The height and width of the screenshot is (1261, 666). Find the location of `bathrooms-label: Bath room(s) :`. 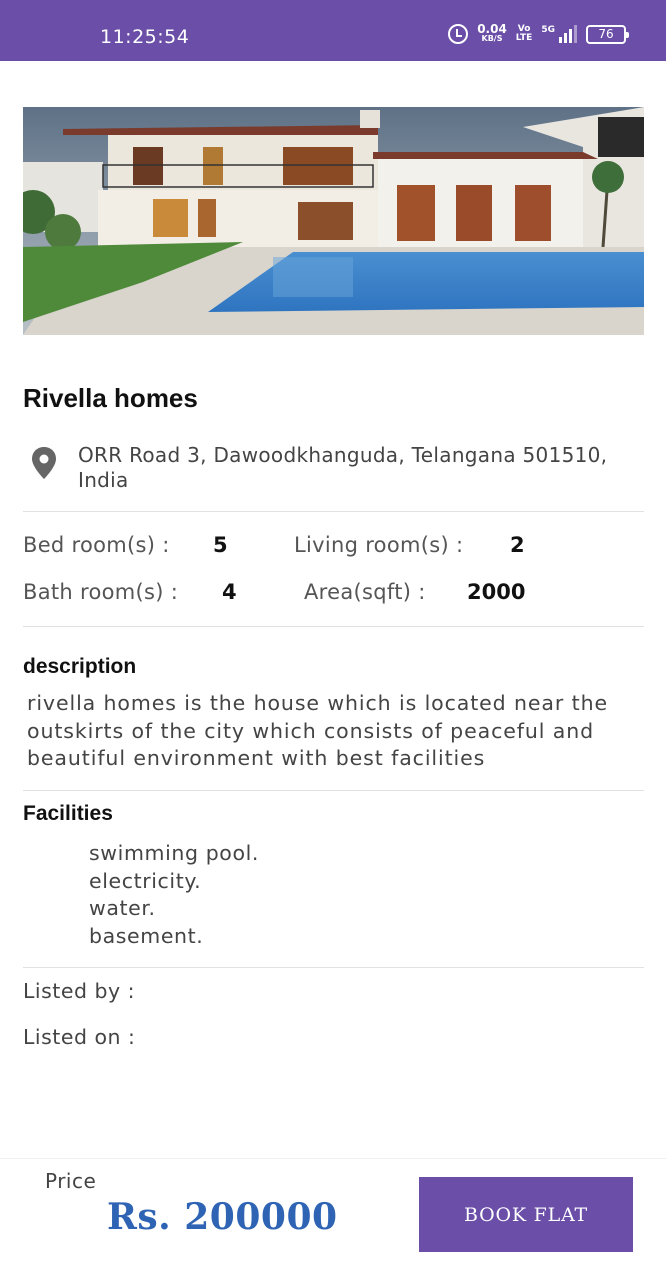

bathrooms-label: Bath room(s) : is located at coordinates (101, 592).